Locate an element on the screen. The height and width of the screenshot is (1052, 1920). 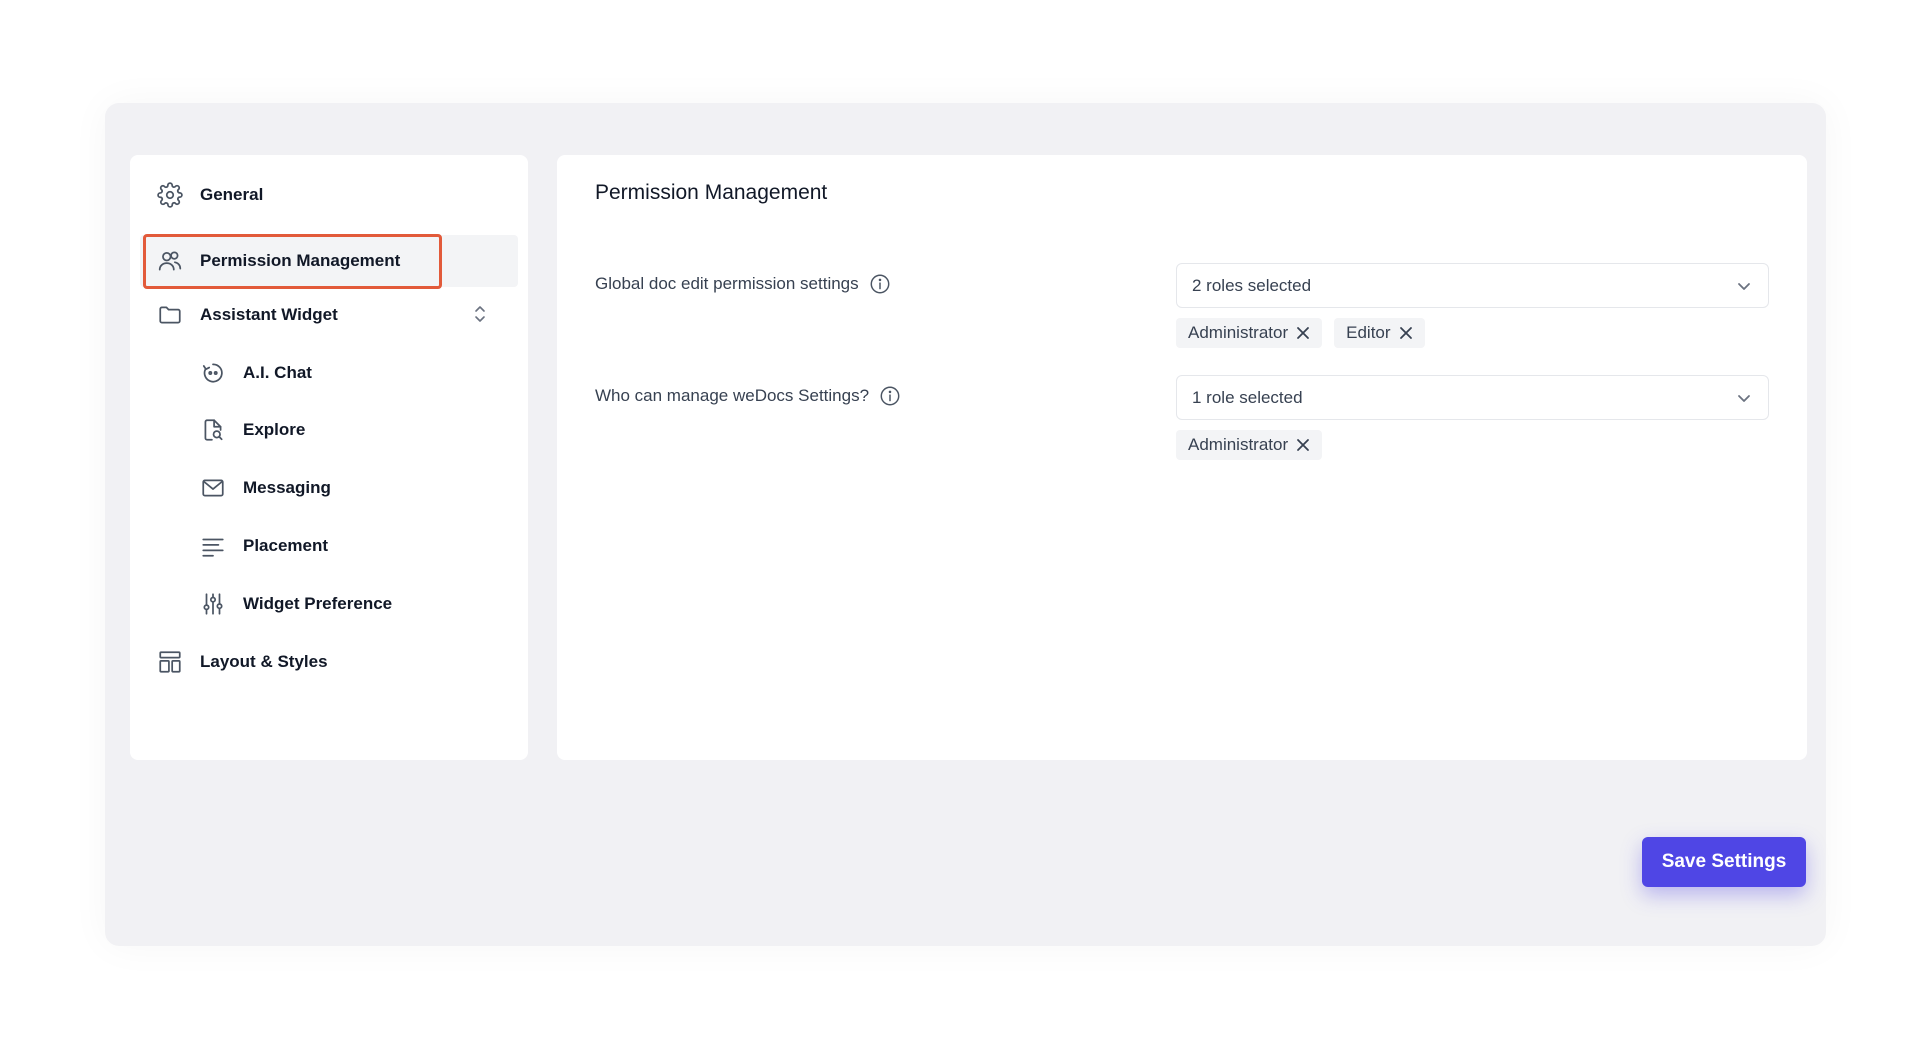
save-settings-button: Save Settings is located at coordinates (1724, 862).